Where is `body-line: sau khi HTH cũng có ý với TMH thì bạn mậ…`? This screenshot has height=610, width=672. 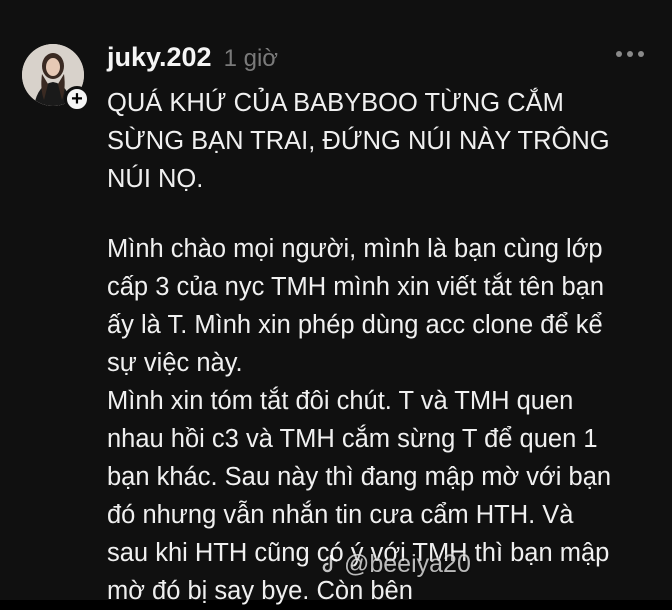
body-line: sau khi HTH cũng có ý với TMH thì bạn mậ… is located at coordinates (358, 553).